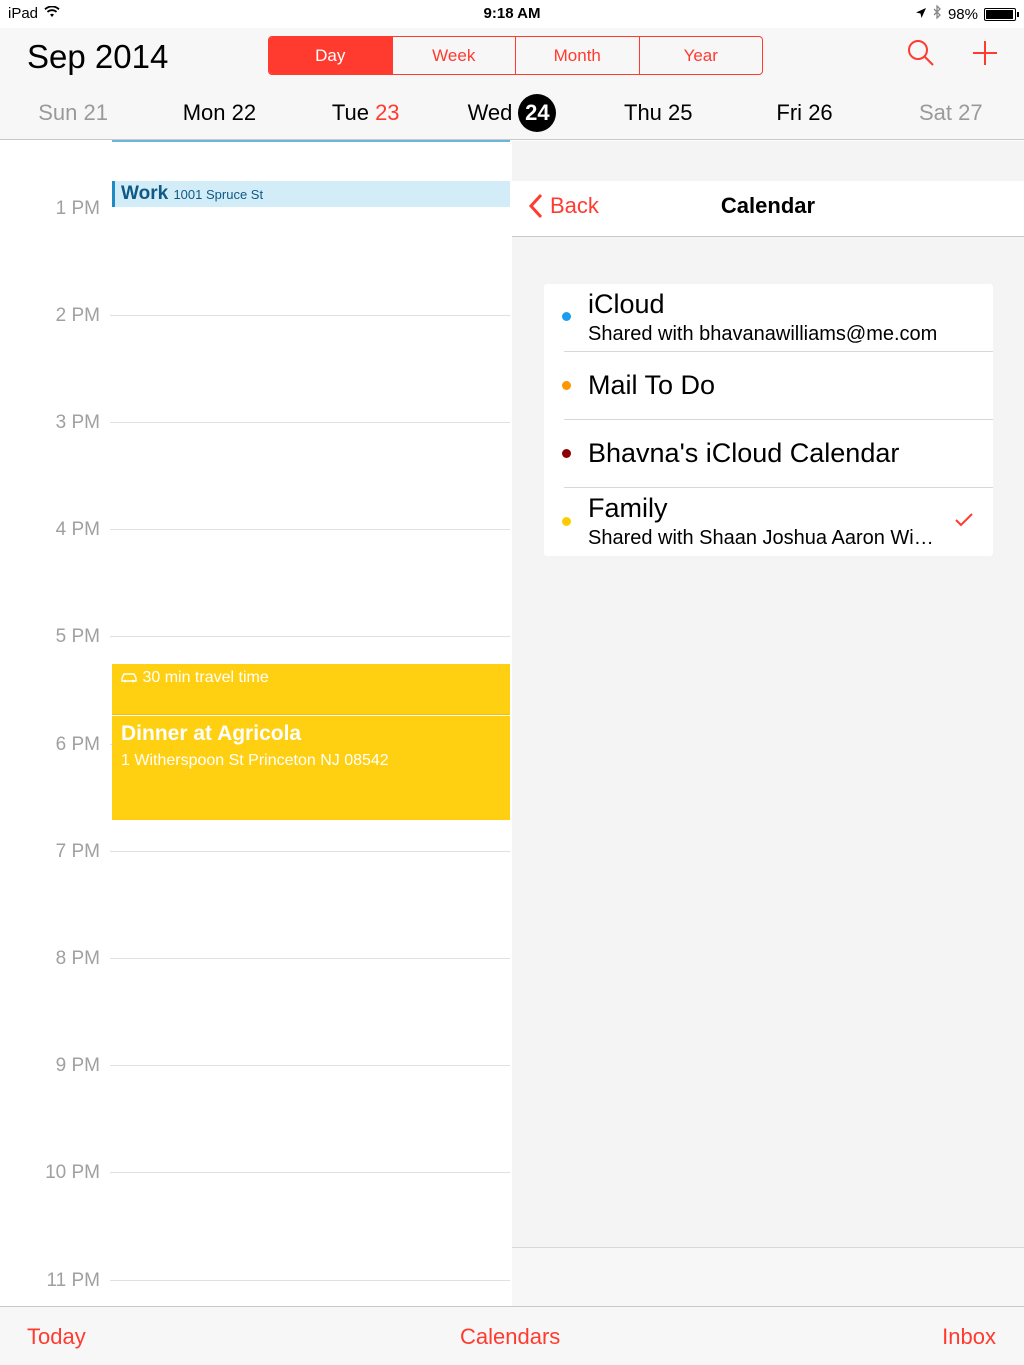 The height and width of the screenshot is (1365, 1024). I want to click on dinner-event-address: 1 Witherspoon St Princeton NJ 08542, so click(255, 760).